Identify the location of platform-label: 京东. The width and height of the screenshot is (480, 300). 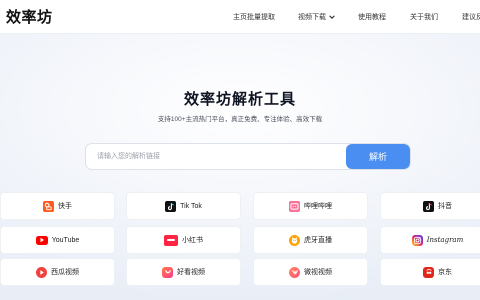
(445, 272).